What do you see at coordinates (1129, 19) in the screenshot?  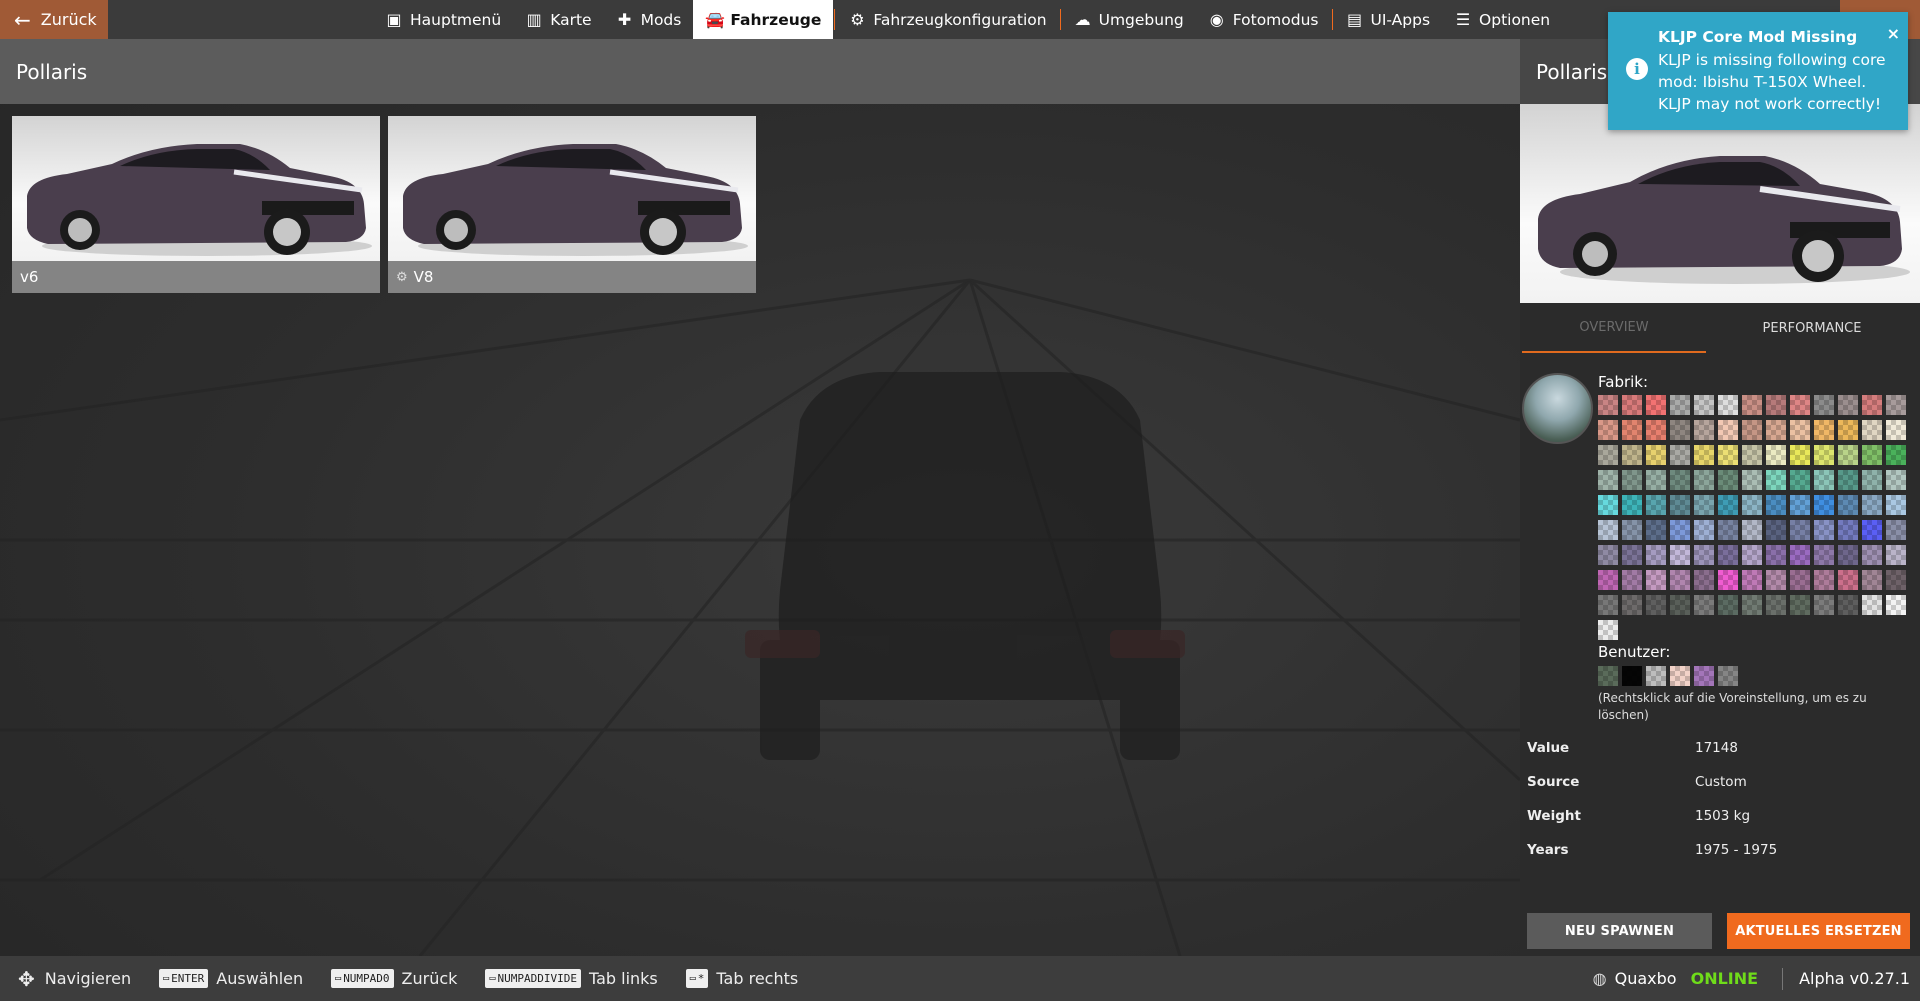 I see `menu-item-umgebung: ☁ Umgebung` at bounding box center [1129, 19].